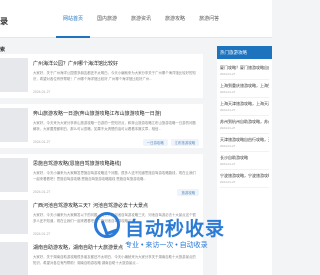 This screenshot has height=275, width=320. I want to click on nav-item-home: 网站首页, so click(73, 19).